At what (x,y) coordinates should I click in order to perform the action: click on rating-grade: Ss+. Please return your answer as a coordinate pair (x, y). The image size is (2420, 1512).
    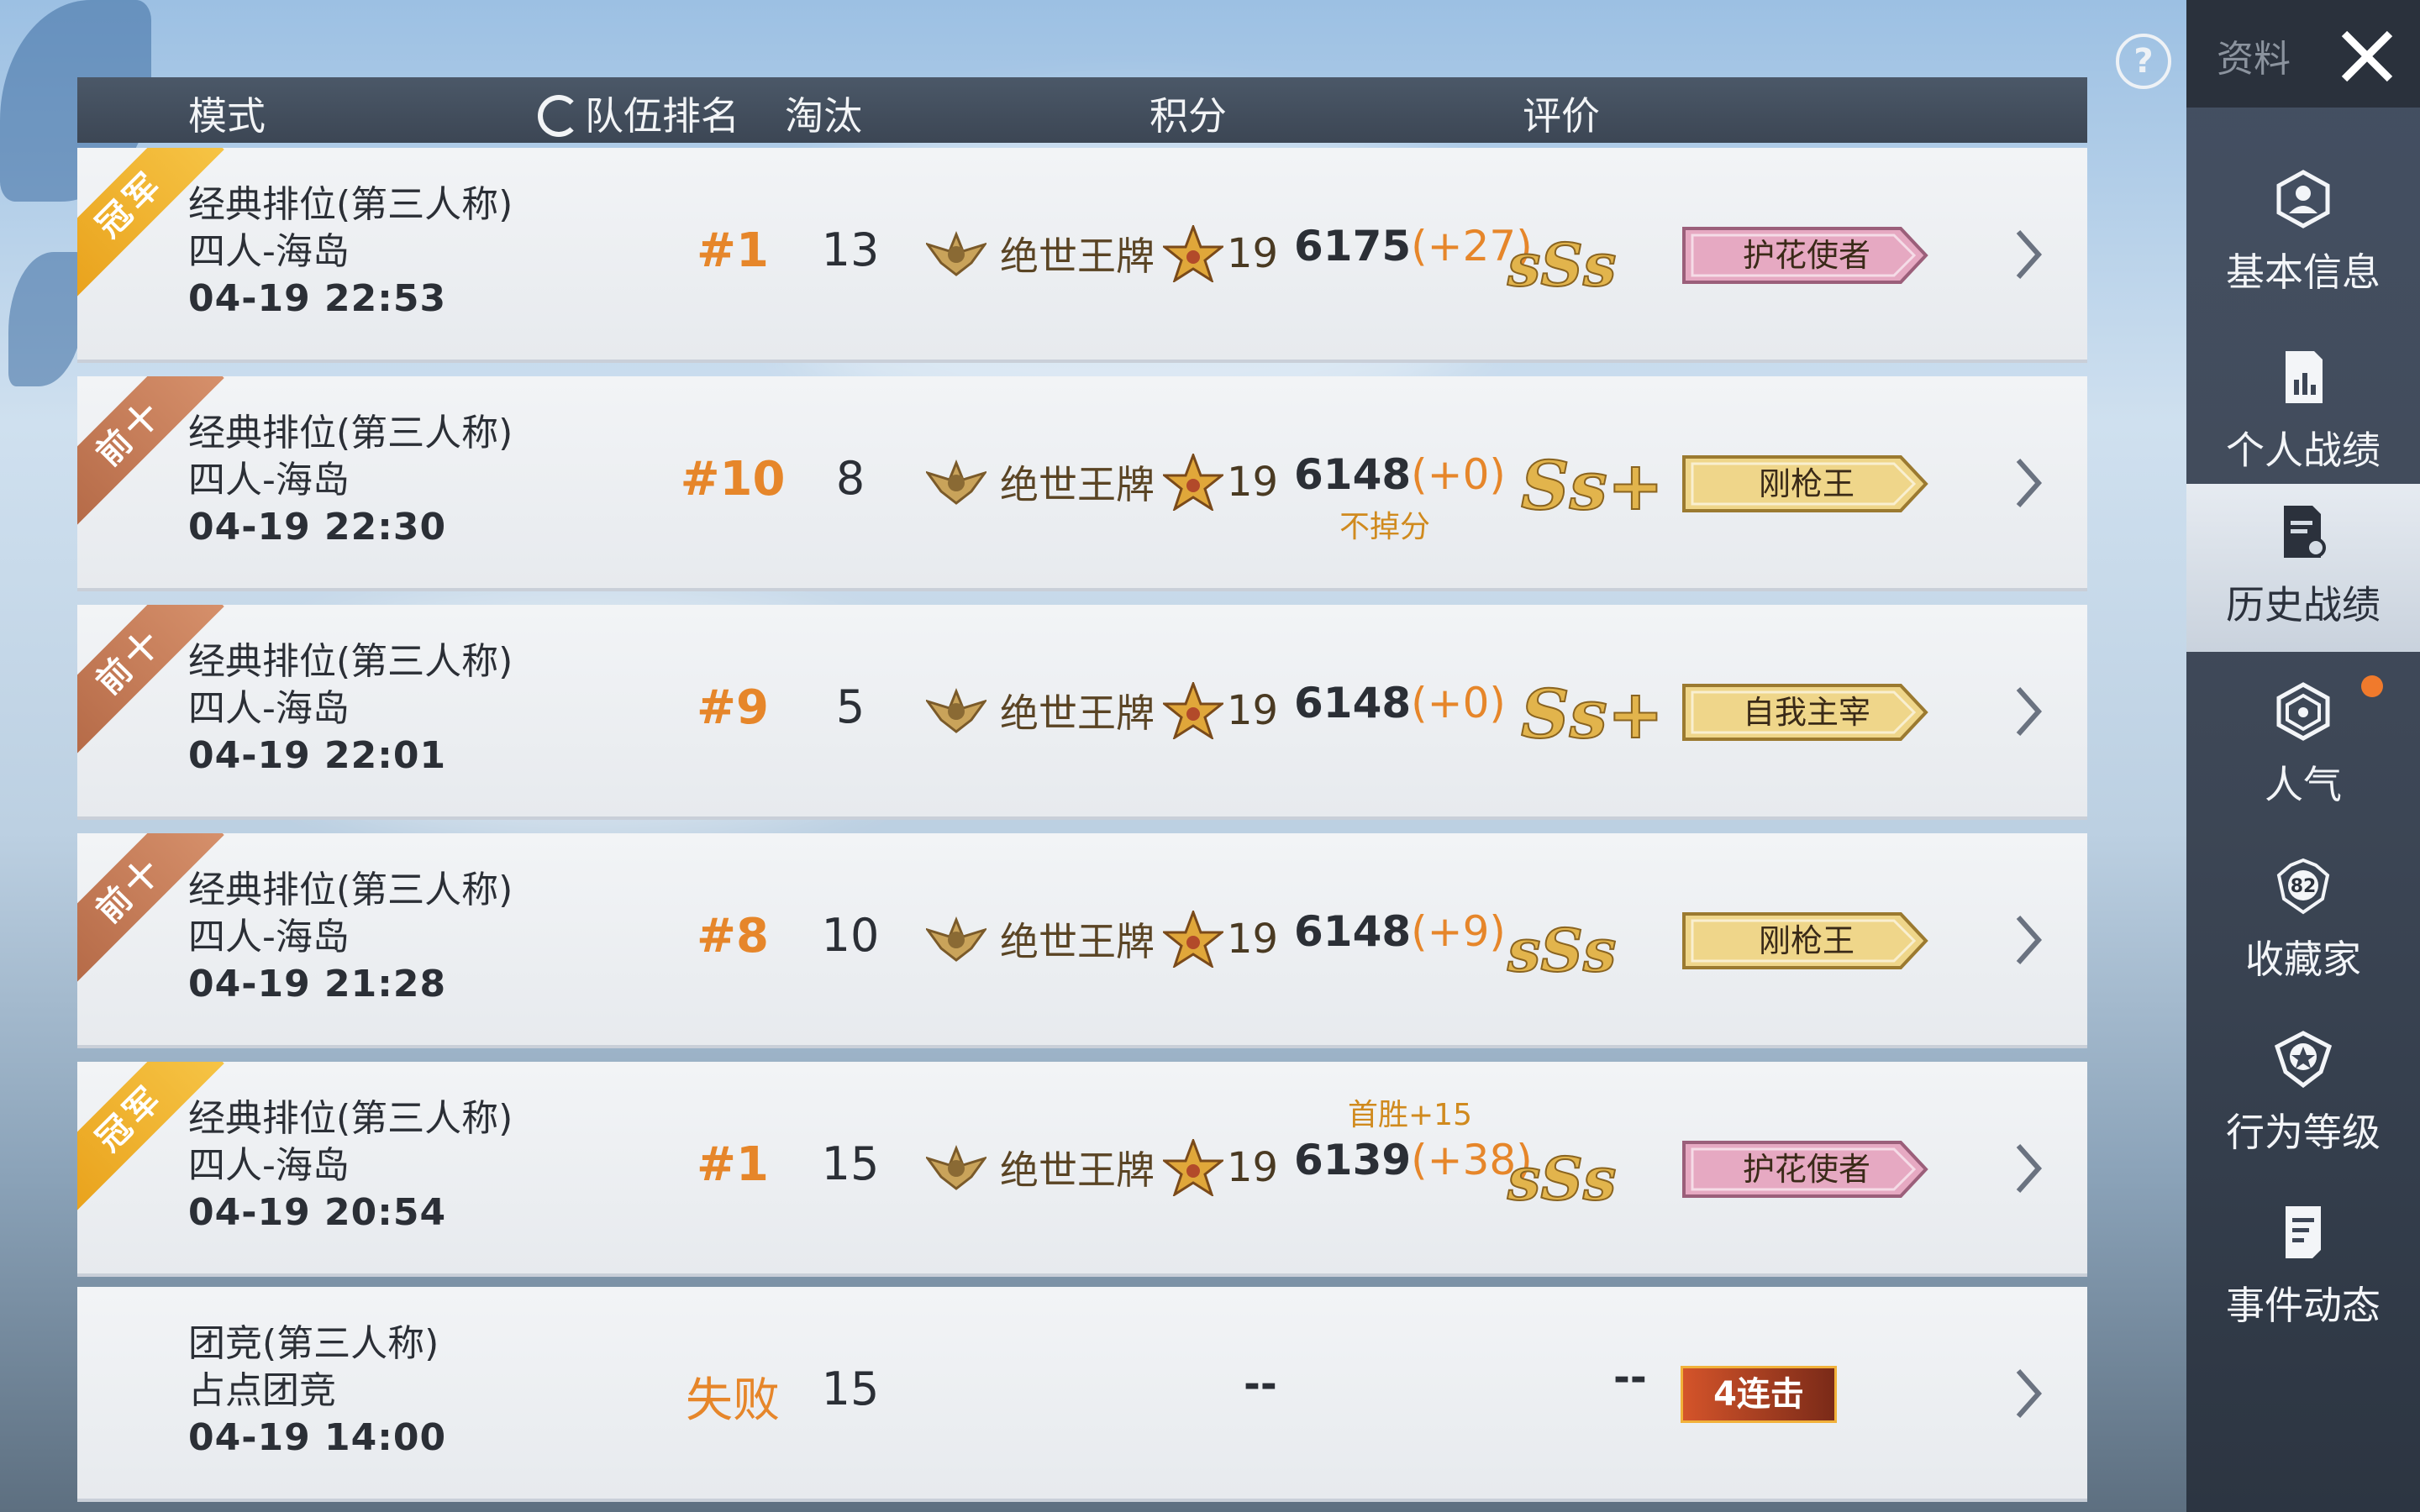
    Looking at the image, I should click on (1592, 485).